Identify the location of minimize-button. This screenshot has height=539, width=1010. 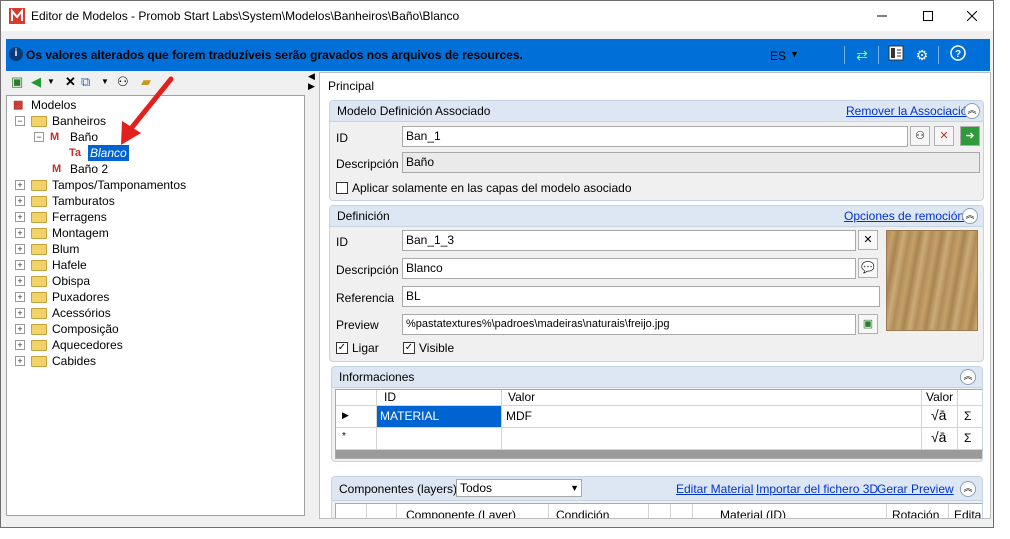
(882, 16).